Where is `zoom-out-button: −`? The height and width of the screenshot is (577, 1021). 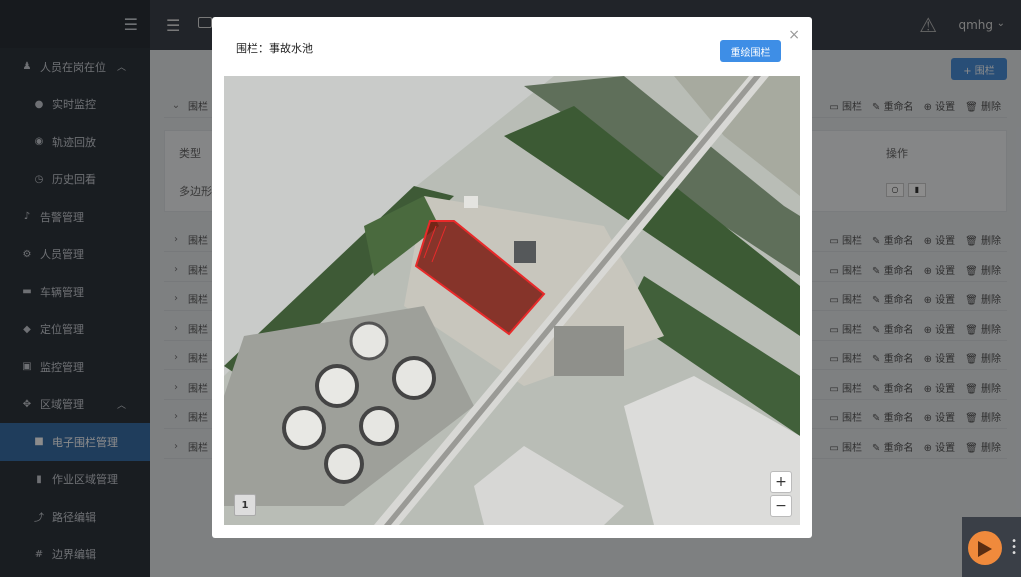
zoom-out-button: − is located at coordinates (781, 506).